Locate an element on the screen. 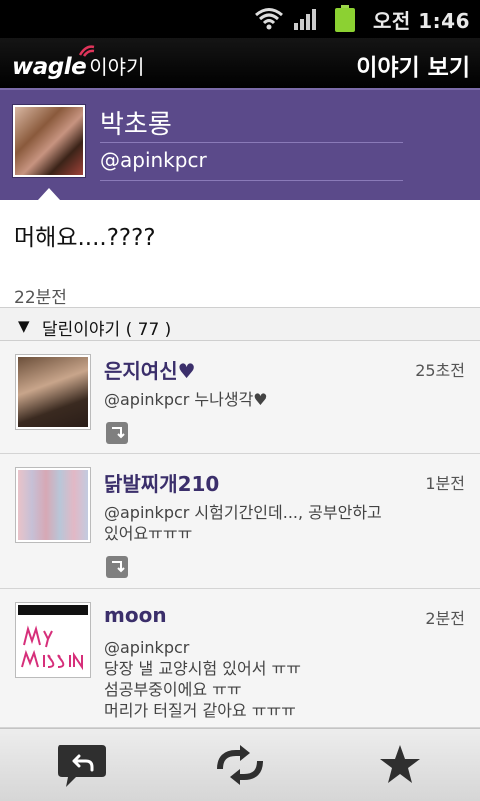 This screenshot has height=801, width=480. reply-text: @apinkpcr 누나생각♥ is located at coordinates (264, 399).